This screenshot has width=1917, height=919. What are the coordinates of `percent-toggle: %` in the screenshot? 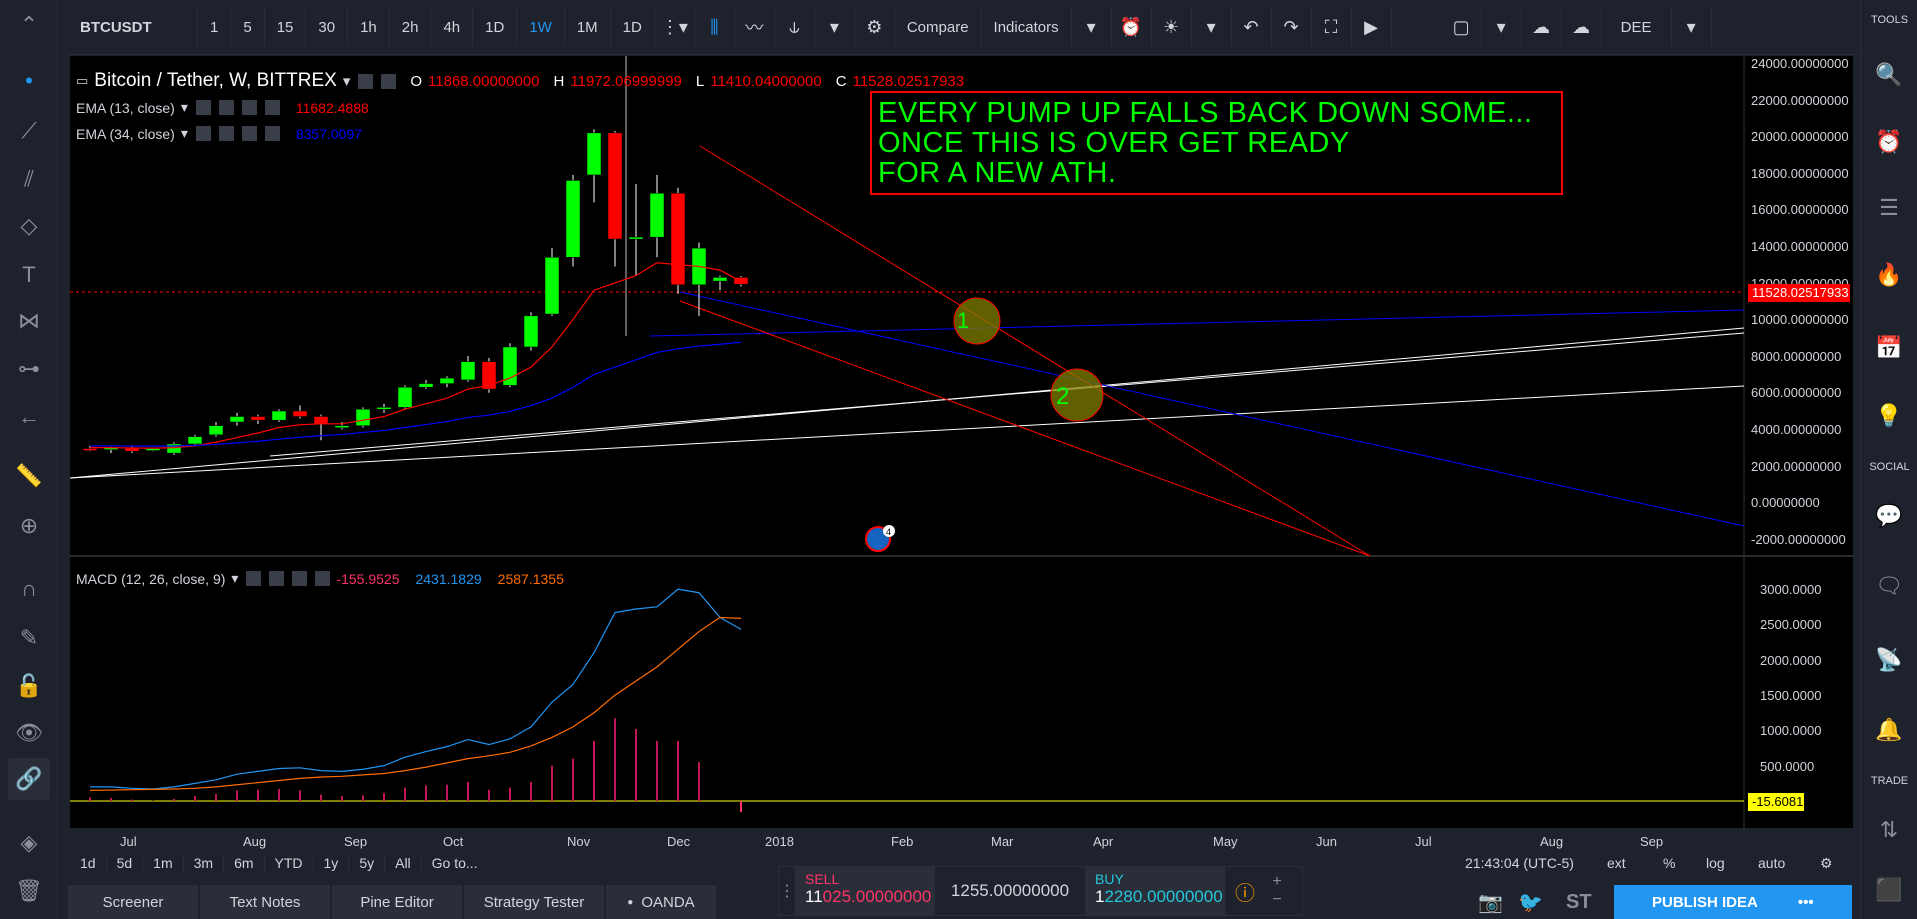 It's located at (1669, 863).